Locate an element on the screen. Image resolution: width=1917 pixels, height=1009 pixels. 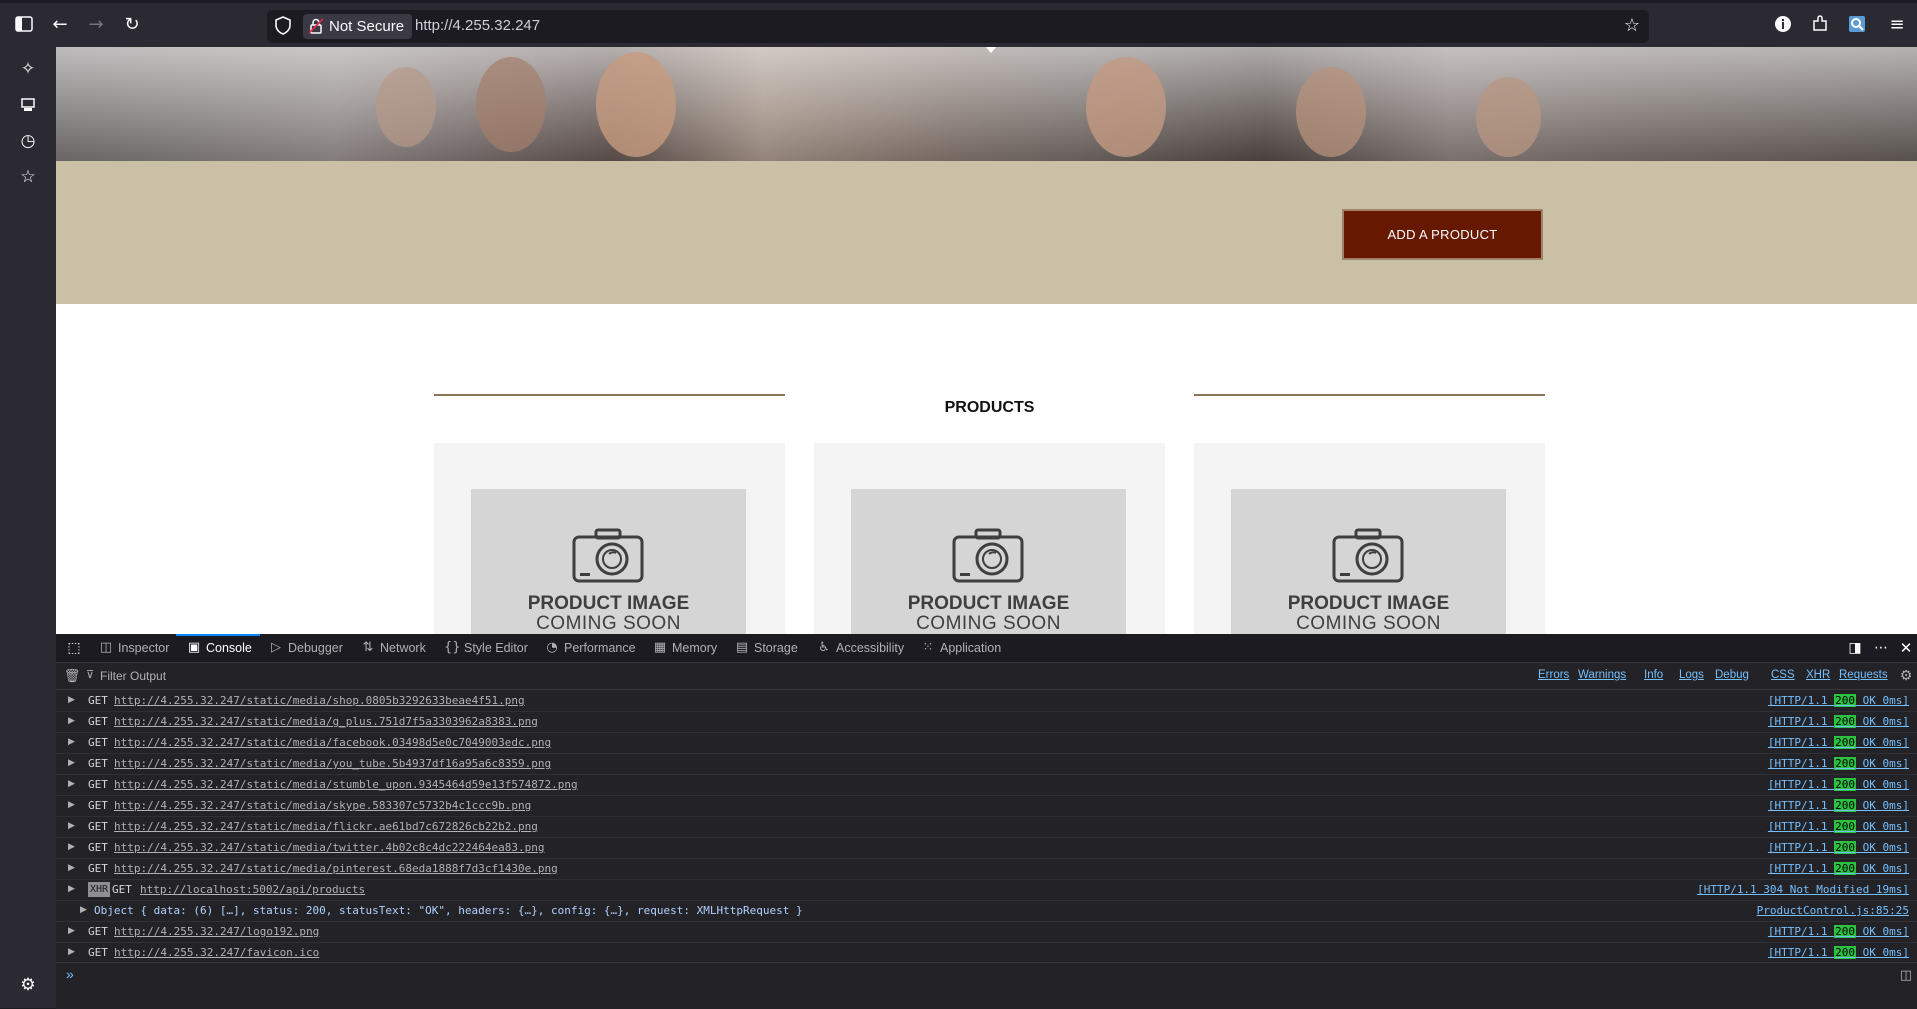
request-status: [HTTP/1.1 304 Not Modified 19ms] is located at coordinates (1803, 889).